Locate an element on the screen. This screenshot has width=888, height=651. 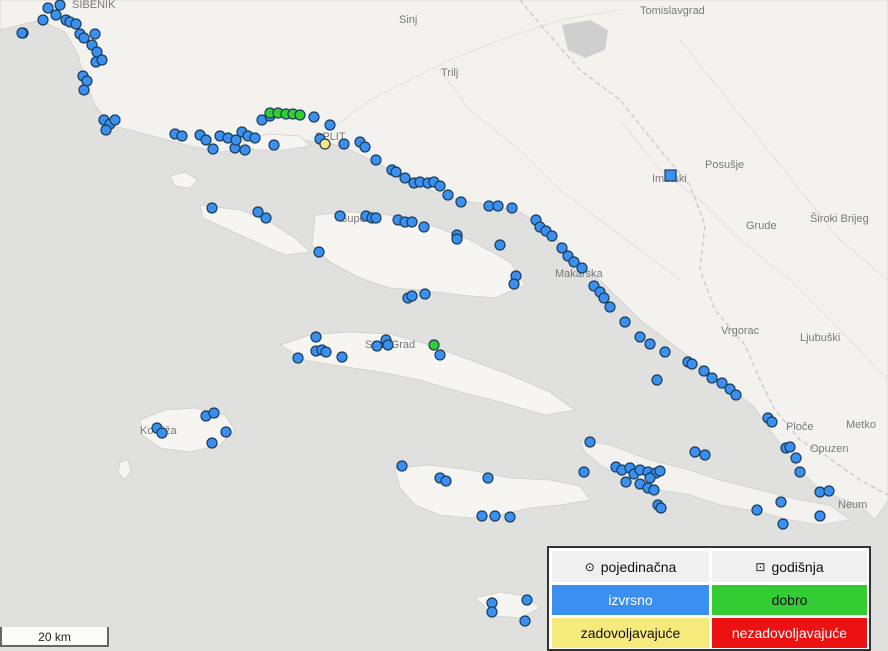
legend-unsatisfactory: nezadovoljavajuće is located at coordinates (789, 633).